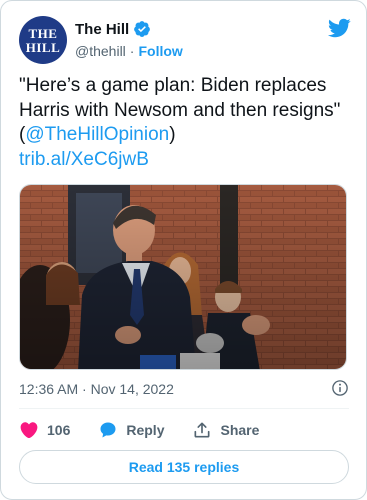 This screenshot has width=367, height=500. Describe the element at coordinates (100, 51) in the screenshot. I see `author-handle: @thehill` at that location.